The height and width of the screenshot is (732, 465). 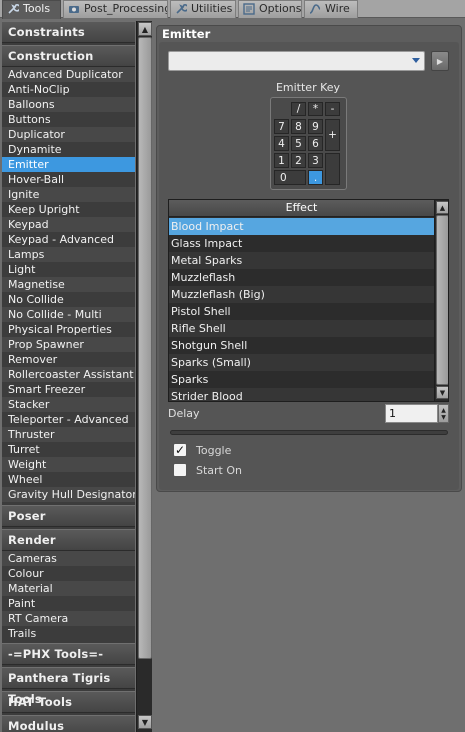 What do you see at coordinates (68, 299) in the screenshot?
I see `tool-item: No Collide` at bounding box center [68, 299].